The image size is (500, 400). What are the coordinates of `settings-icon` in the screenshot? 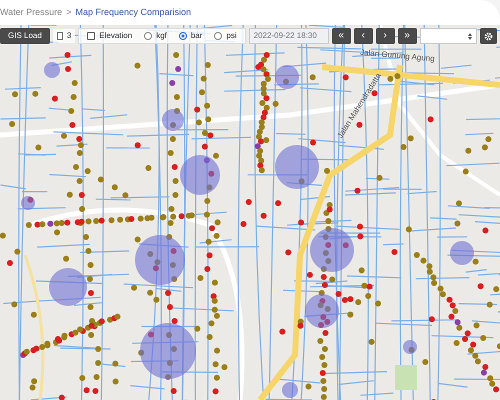 It's located at (488, 36).